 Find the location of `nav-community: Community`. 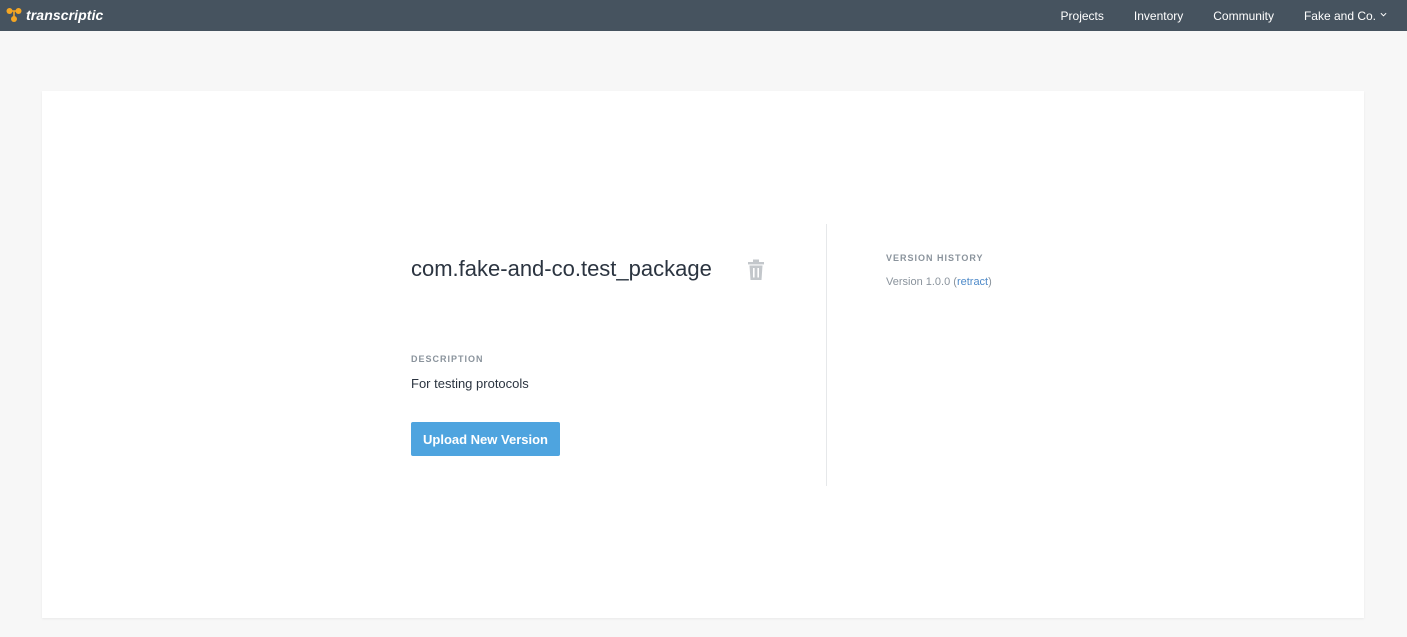

nav-community: Community is located at coordinates (1243, 16).